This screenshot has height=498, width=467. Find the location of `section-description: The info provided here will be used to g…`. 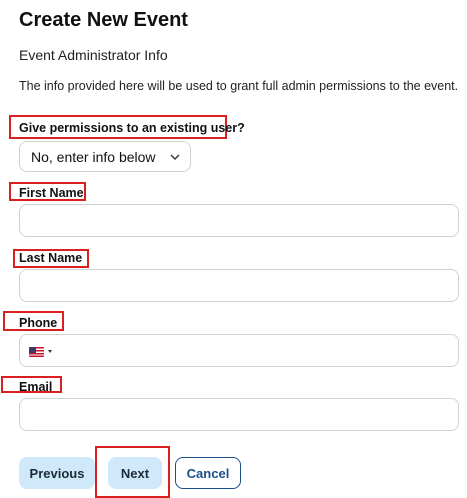

section-description: The info provided here will be used to g… is located at coordinates (239, 86).